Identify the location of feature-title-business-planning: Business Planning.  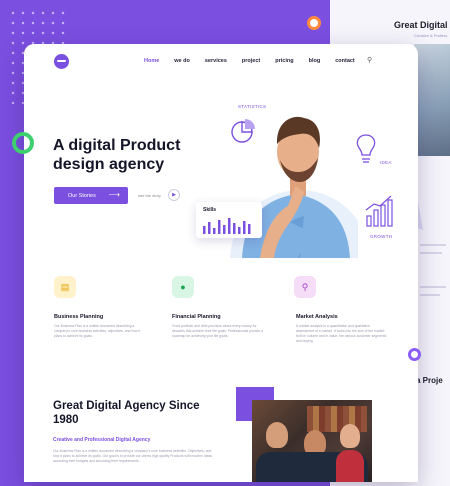
(79, 317).